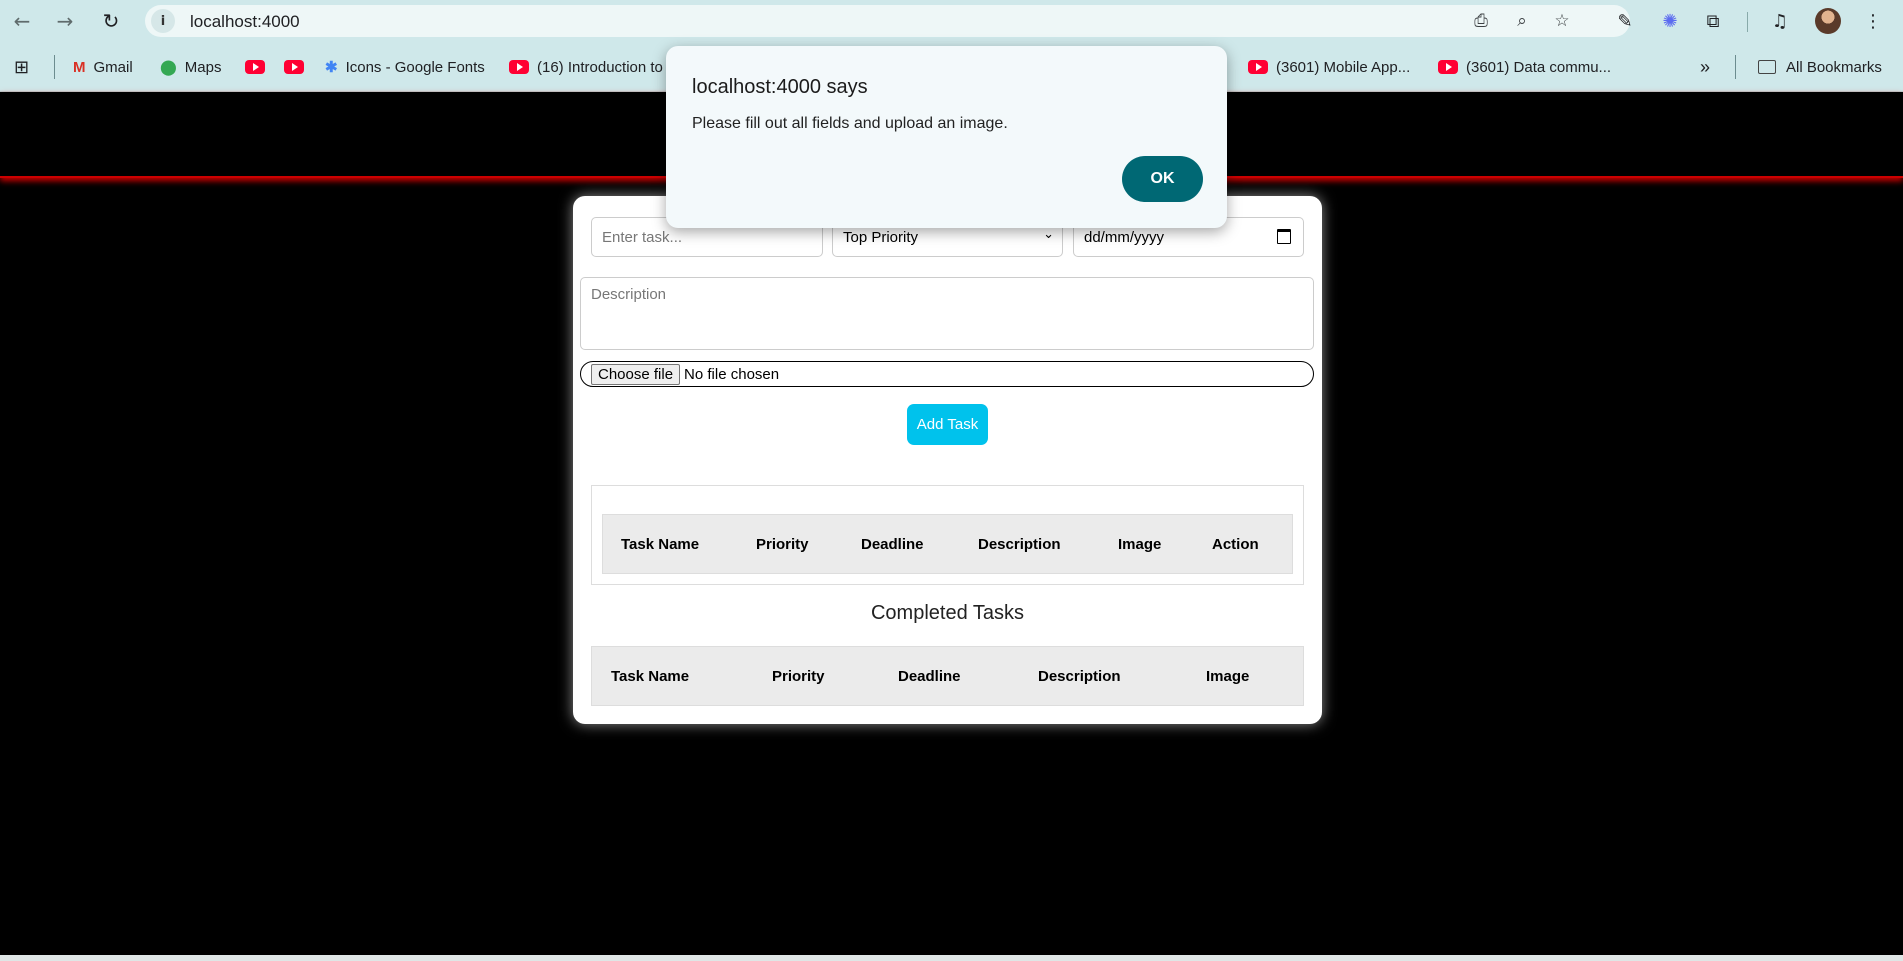 The height and width of the screenshot is (961, 1903). What do you see at coordinates (1481, 21) in the screenshot?
I see `install-app-icon: ⎙` at bounding box center [1481, 21].